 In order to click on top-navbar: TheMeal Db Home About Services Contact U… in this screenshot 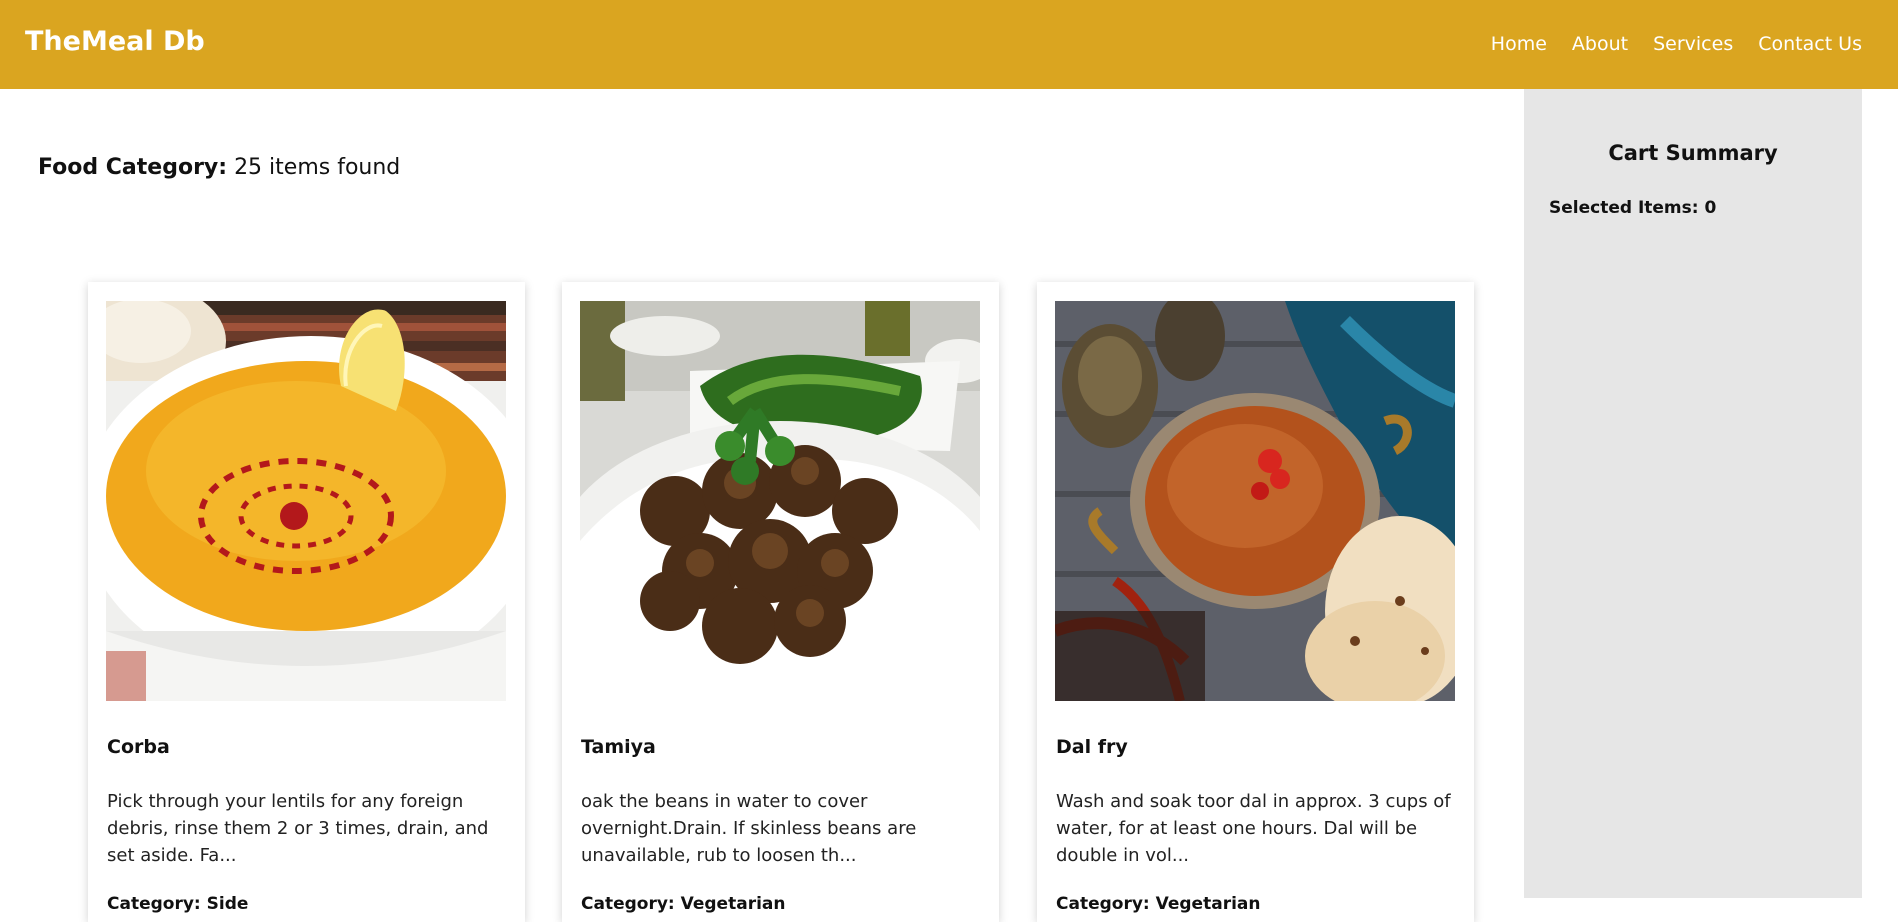, I will do `click(949, 44)`.